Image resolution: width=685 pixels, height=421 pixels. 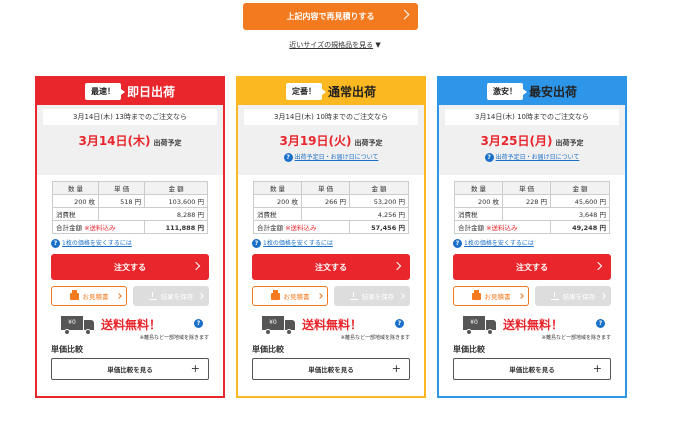 I want to click on nearby-size-link: 近いサイズの規格品を見る ▼, so click(x=335, y=45).